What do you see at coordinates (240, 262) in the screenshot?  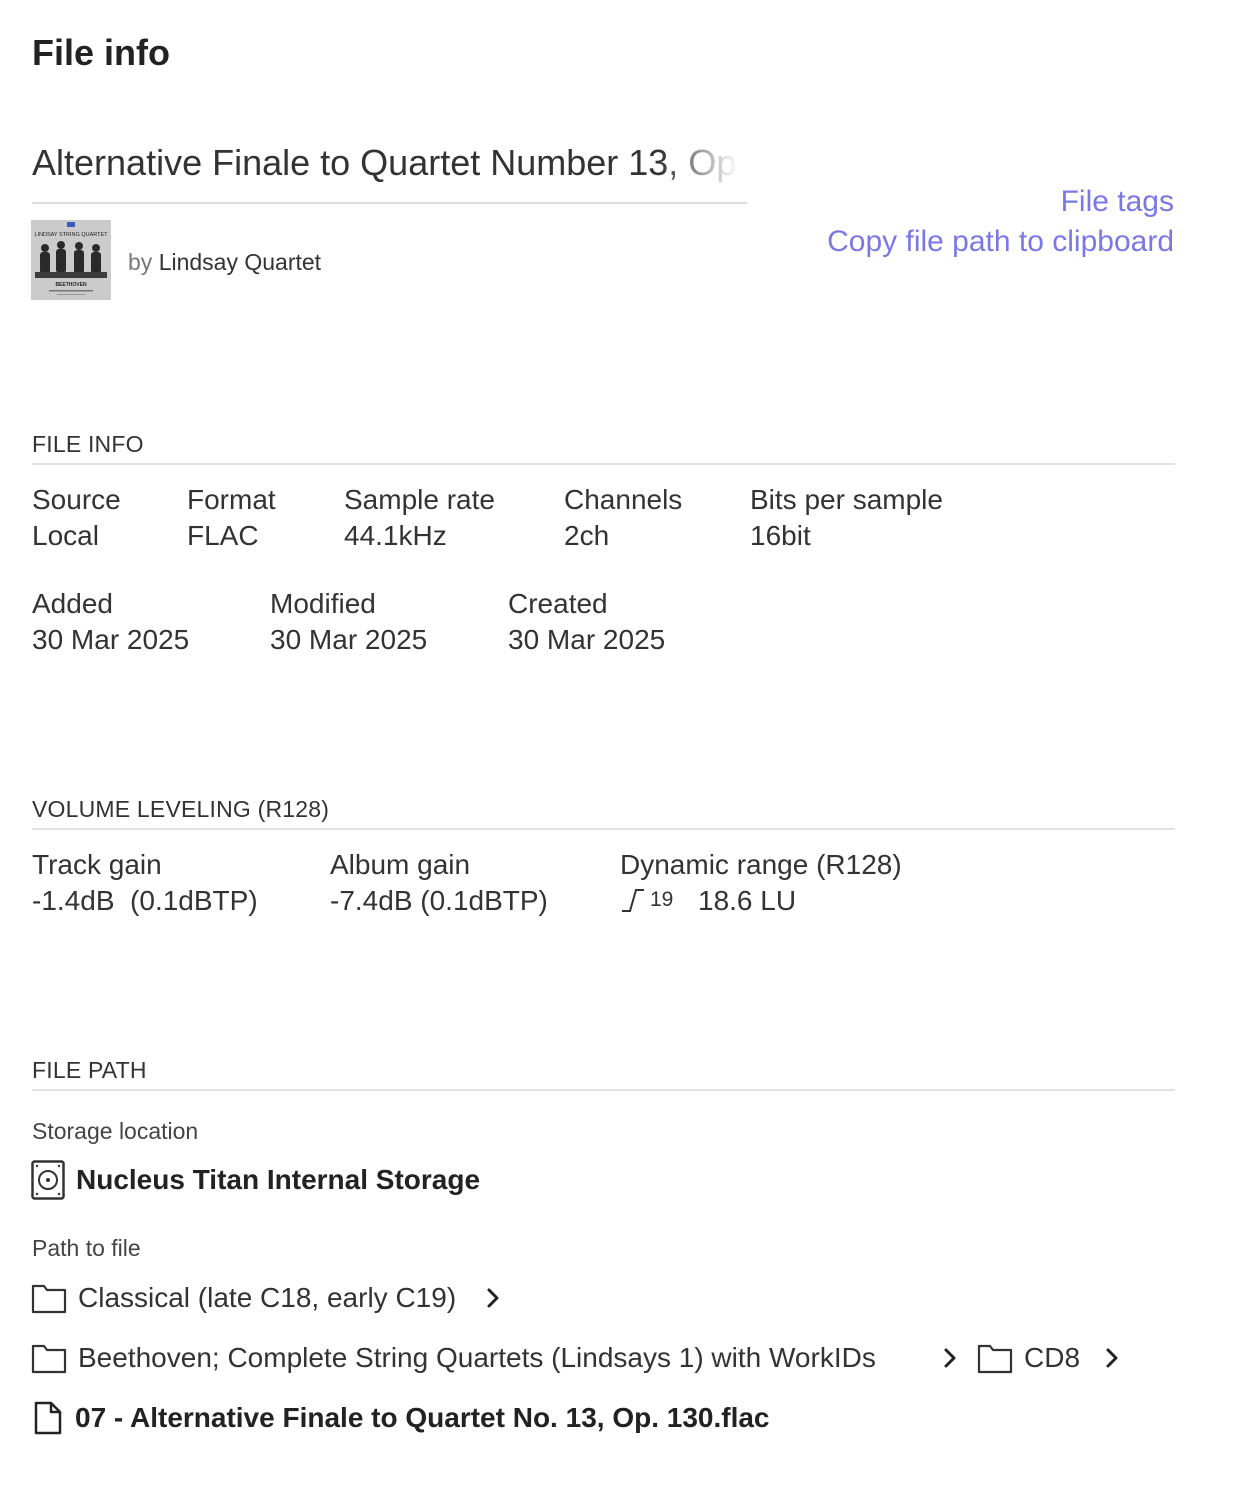 I see `artist-name: Lindsay Quartet` at bounding box center [240, 262].